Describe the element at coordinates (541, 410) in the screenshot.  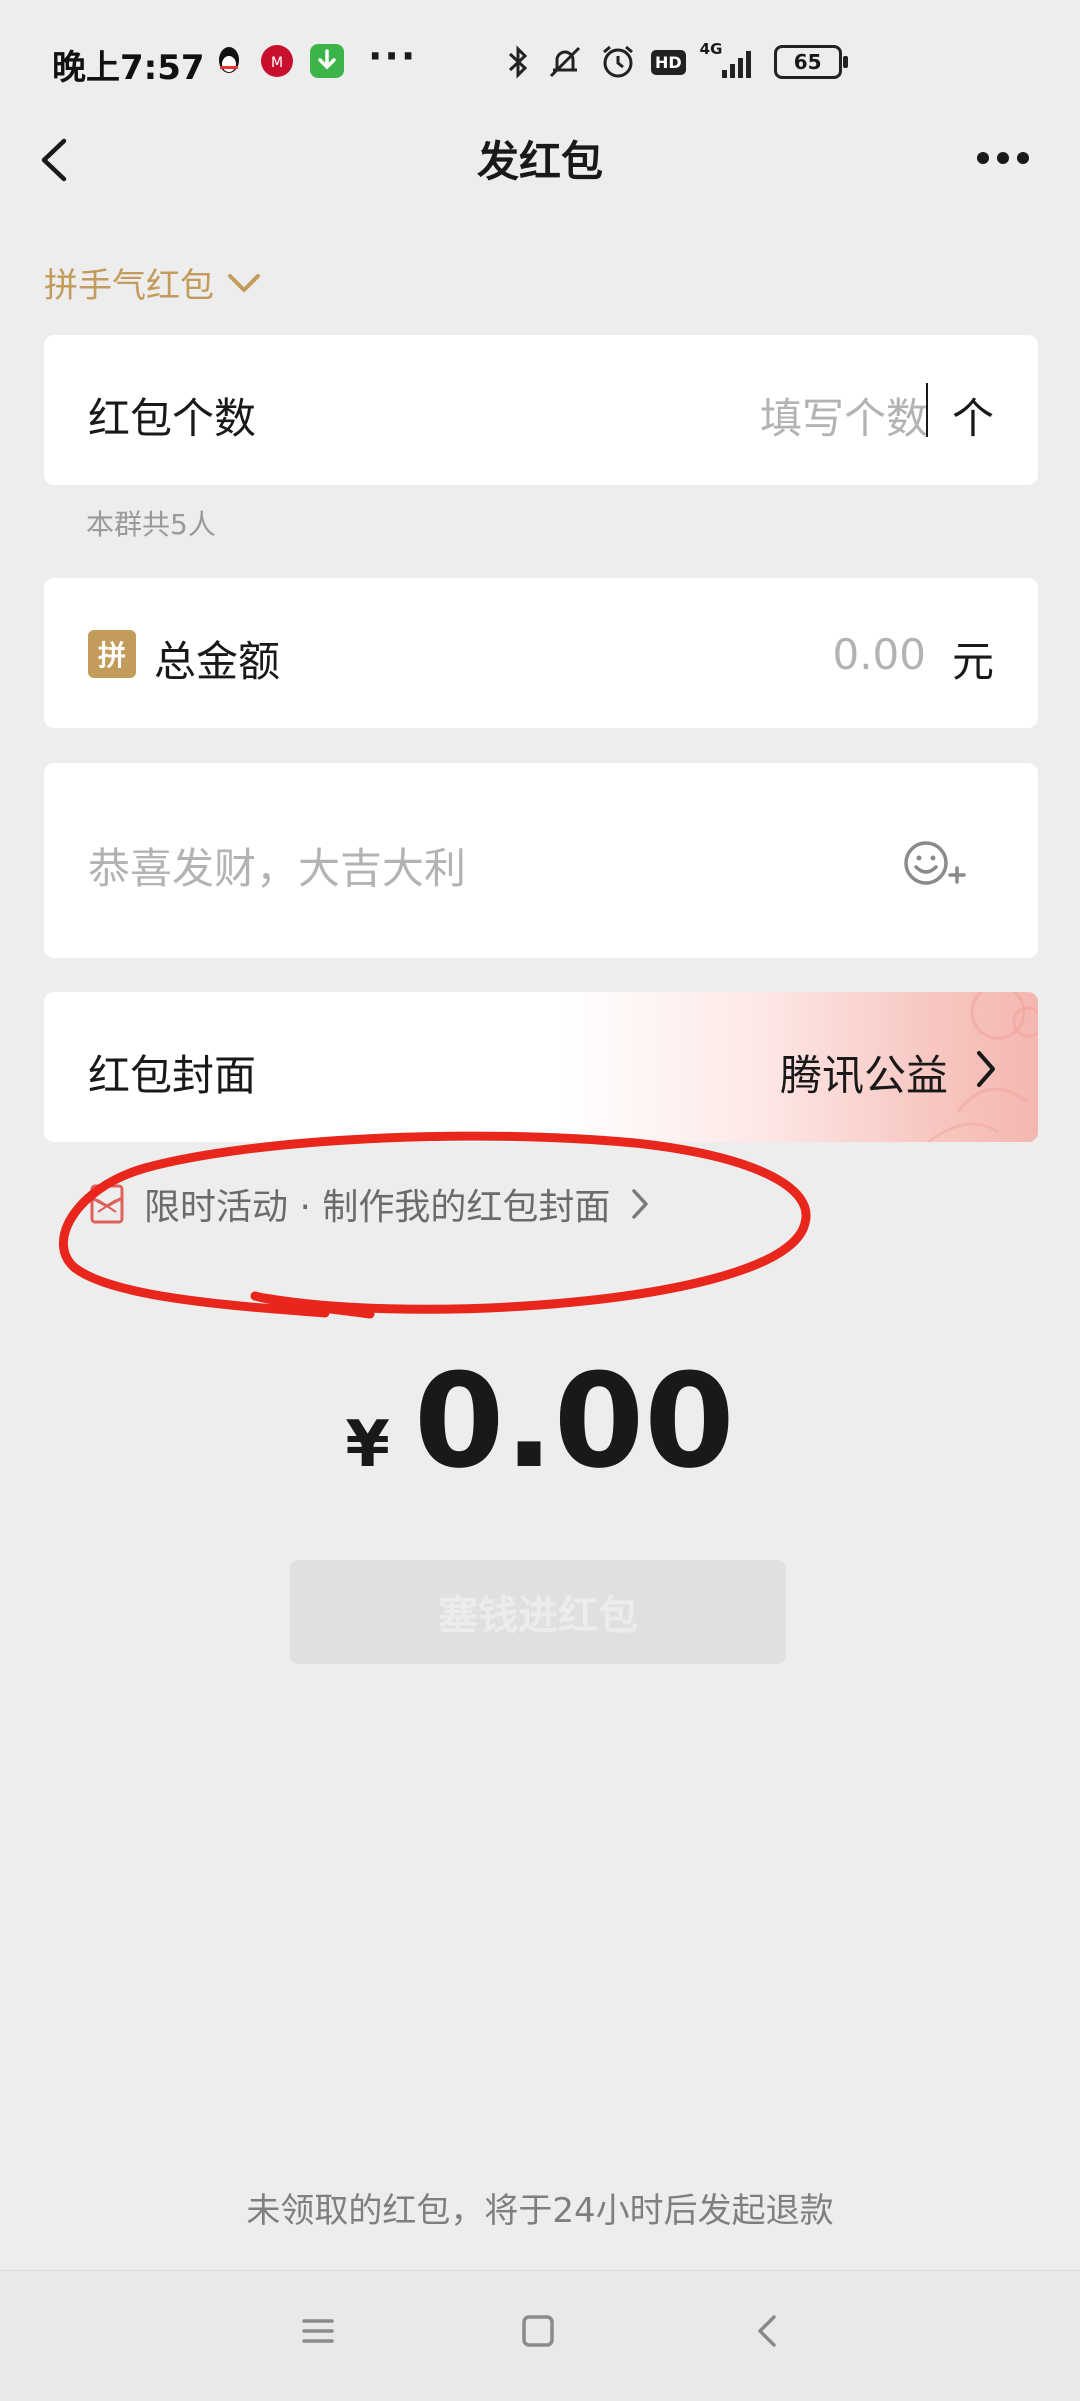
I see `packet-count-row: 红包个数 填写个数 个` at that location.